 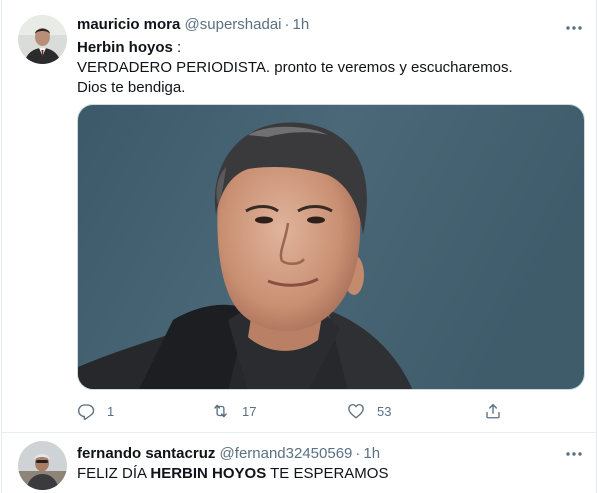 I want to click on tweet-text-bold: HERBIN HOYOS, so click(x=208, y=473).